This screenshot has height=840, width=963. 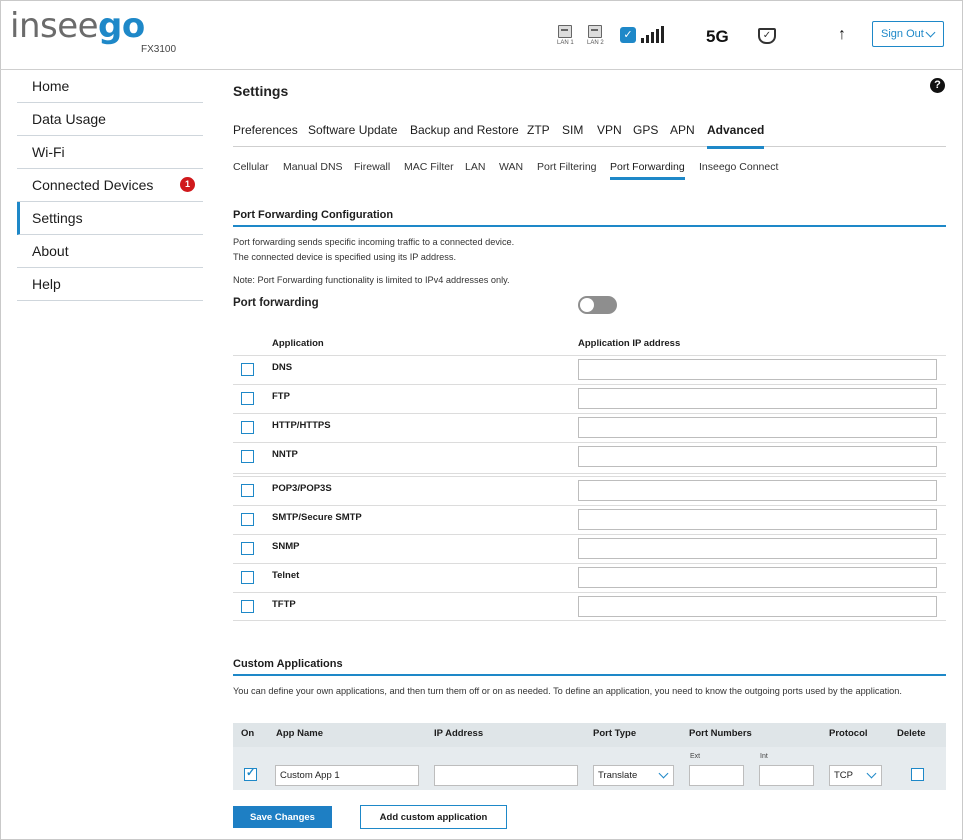 I want to click on sidebar-item-connected-devices: Connected Devices 1, so click(x=110, y=185).